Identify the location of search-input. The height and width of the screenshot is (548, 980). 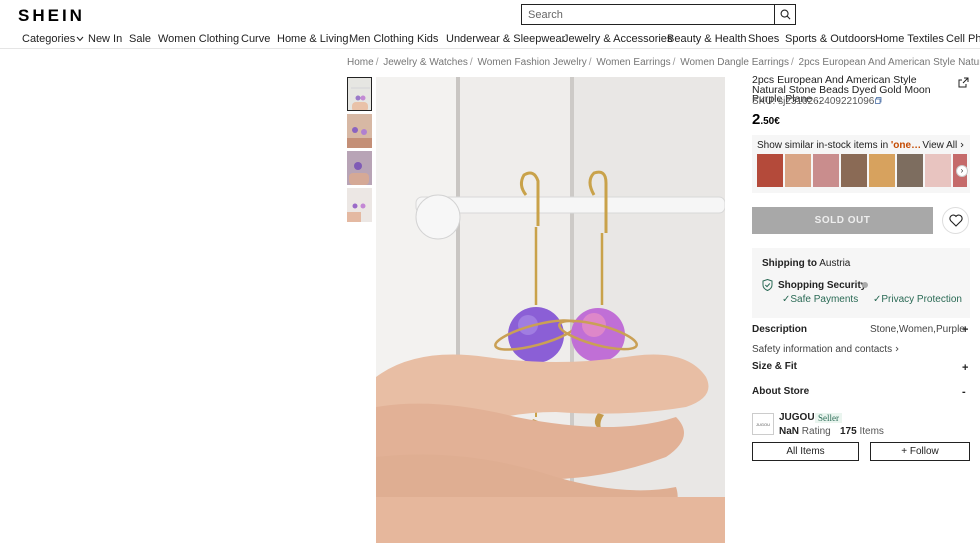
(648, 14).